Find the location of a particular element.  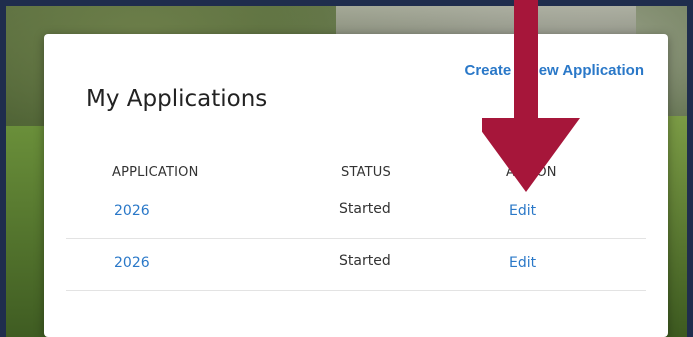

arrow-shape is located at coordinates (531, 96).